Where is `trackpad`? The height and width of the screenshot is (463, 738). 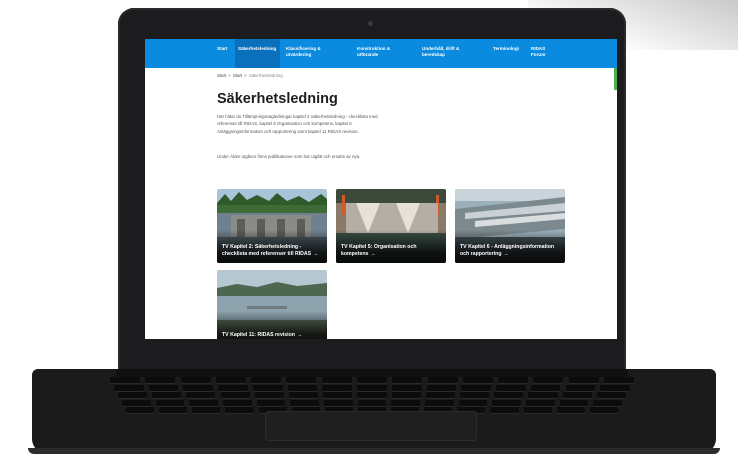
trackpad is located at coordinates (371, 426).